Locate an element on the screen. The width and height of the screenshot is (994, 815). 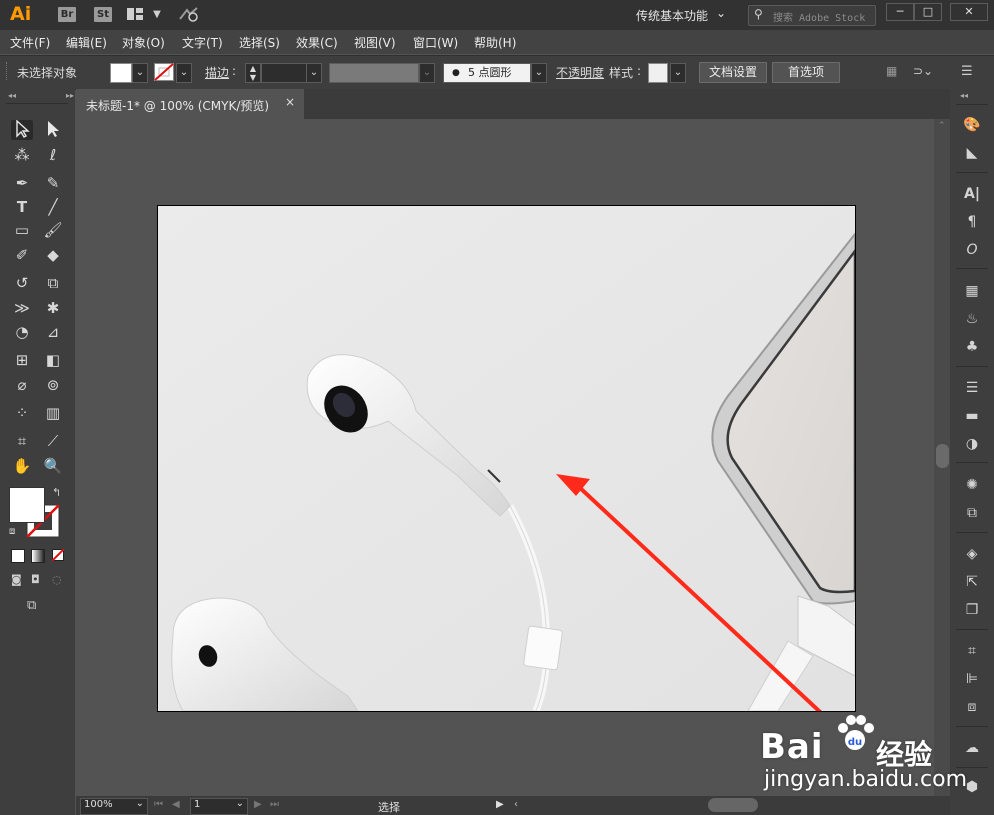
shape-builder-tool-icon: ◔ is located at coordinates (22, 332).